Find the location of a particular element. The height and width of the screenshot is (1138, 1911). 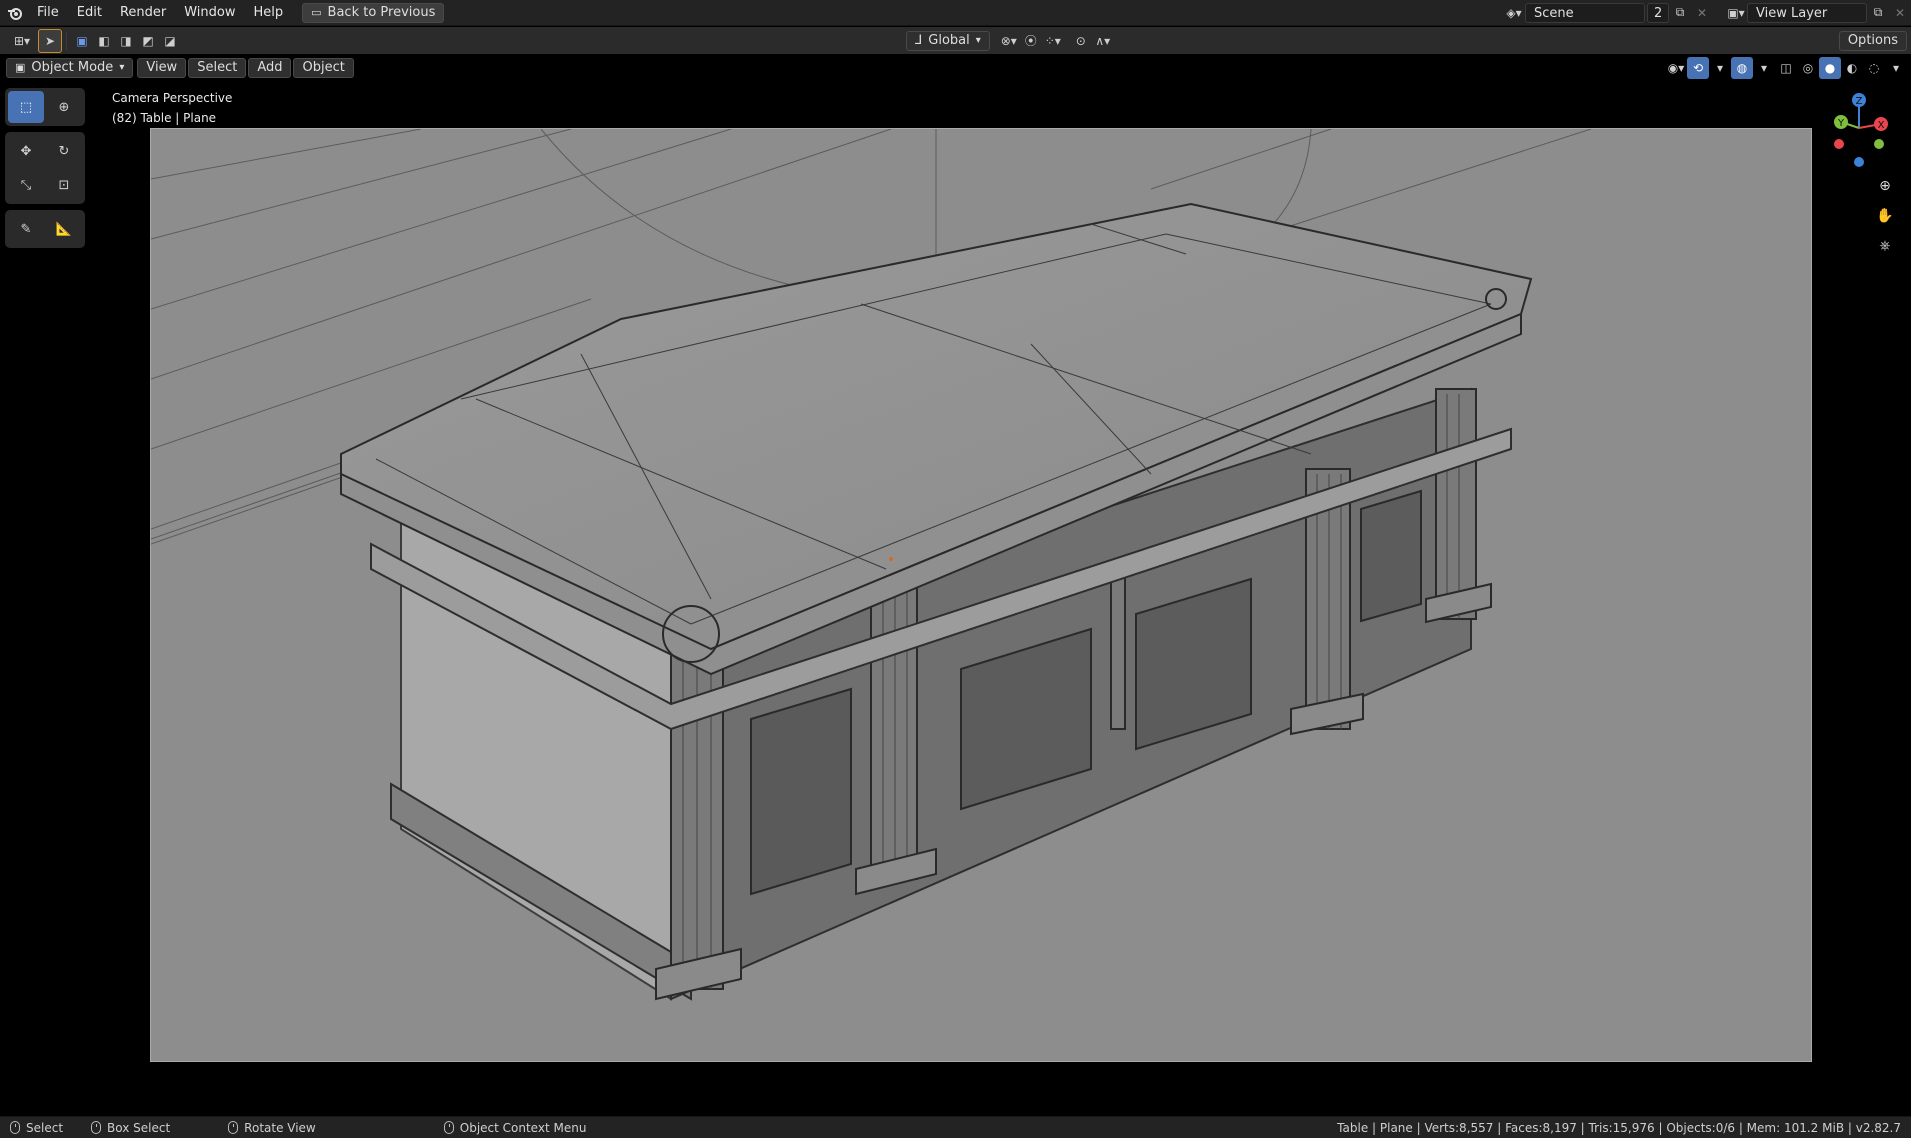

back-to-previous-button: ▭ Back to Previous is located at coordinates (373, 12).